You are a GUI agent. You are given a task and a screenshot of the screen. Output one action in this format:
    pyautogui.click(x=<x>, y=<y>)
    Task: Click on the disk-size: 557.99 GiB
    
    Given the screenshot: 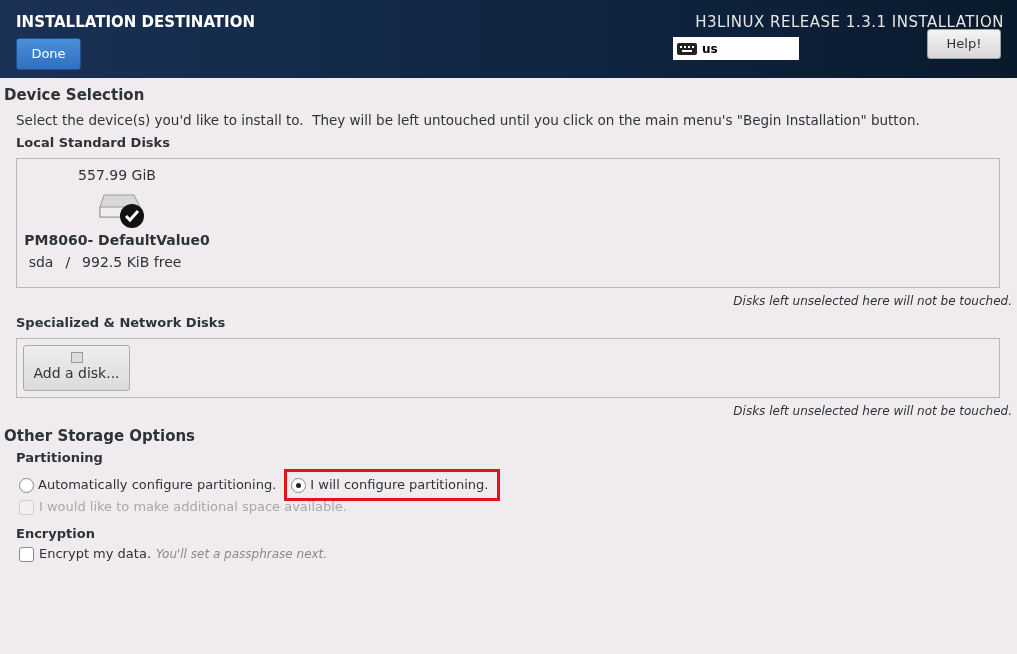 What is the action you would take?
    pyautogui.click(x=117, y=175)
    